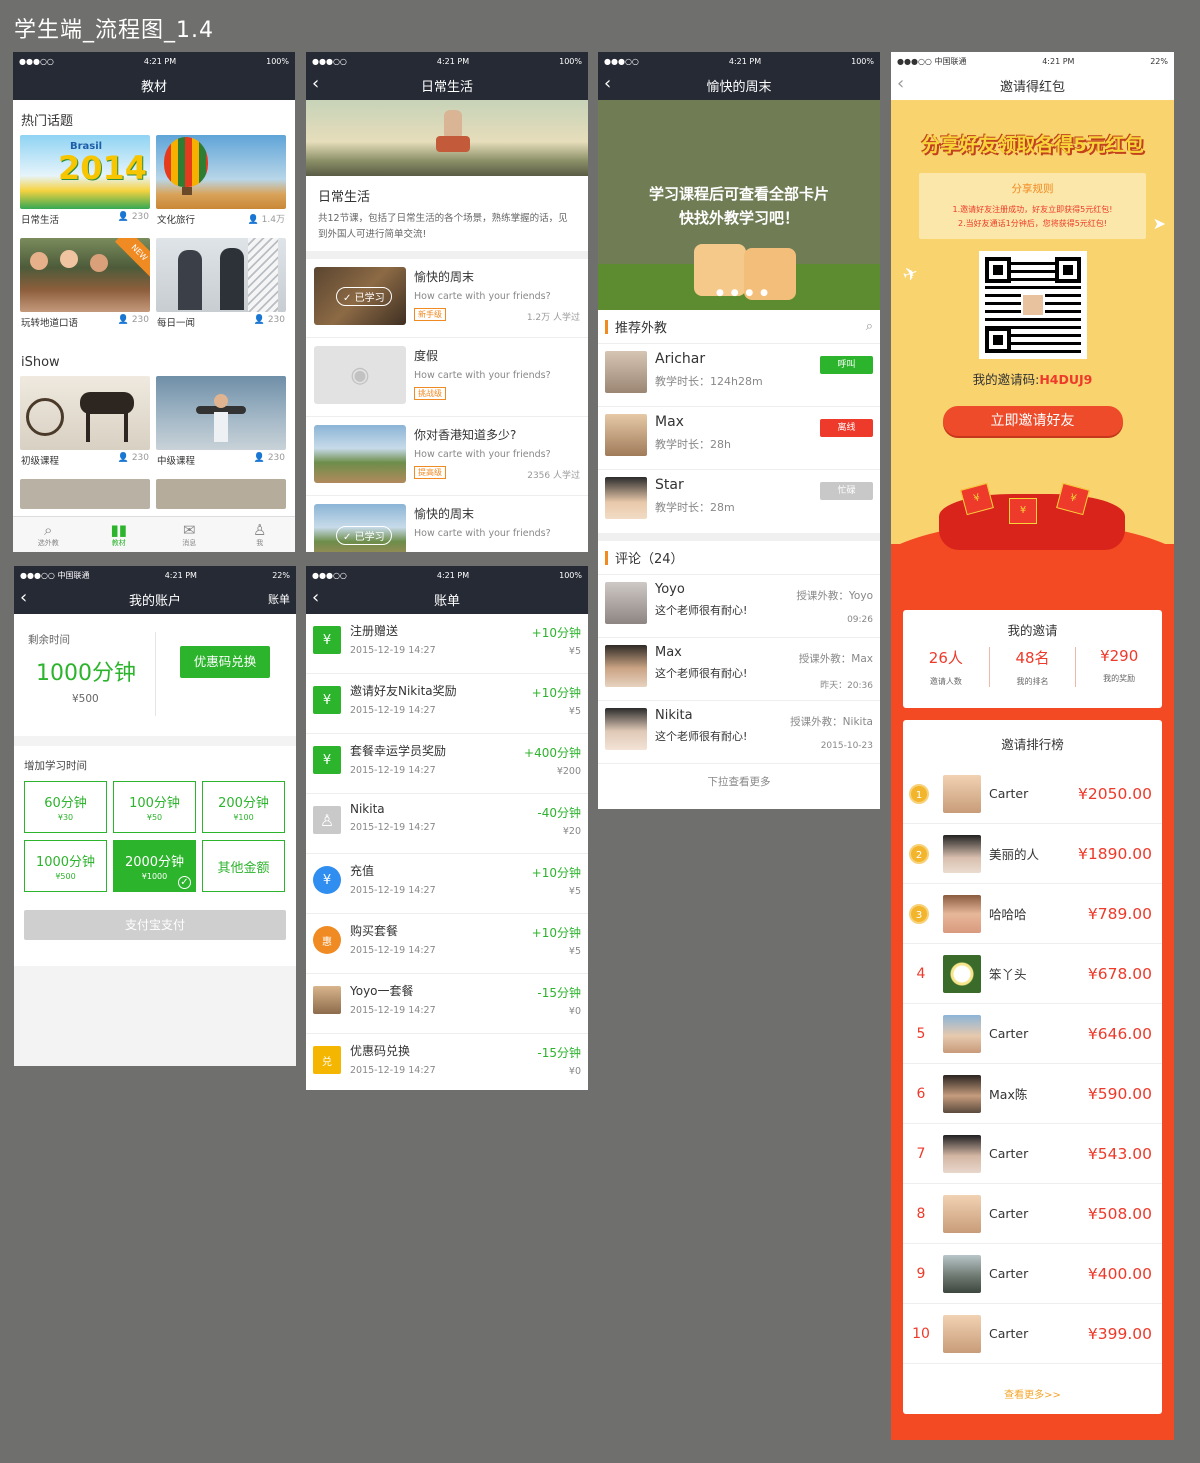 The image size is (1200, 1463). What do you see at coordinates (846, 365) in the screenshot?
I see `call-button: 呼叫` at bounding box center [846, 365].